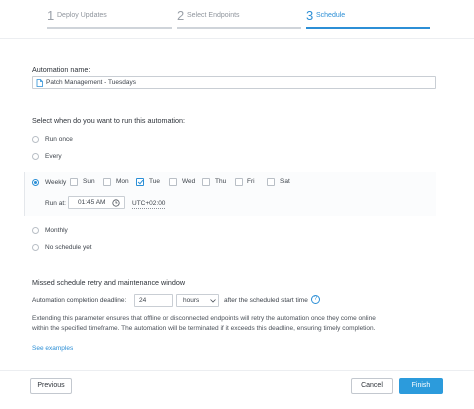 The image size is (474, 409). I want to click on day-checkbox-mon, so click(107, 182).